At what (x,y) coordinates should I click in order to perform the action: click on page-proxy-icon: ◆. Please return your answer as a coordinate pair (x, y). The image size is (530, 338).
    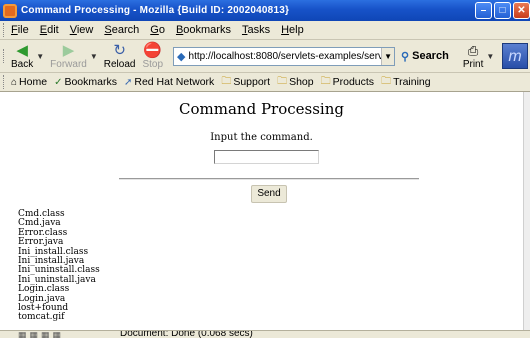
    Looking at the image, I should click on (181, 56).